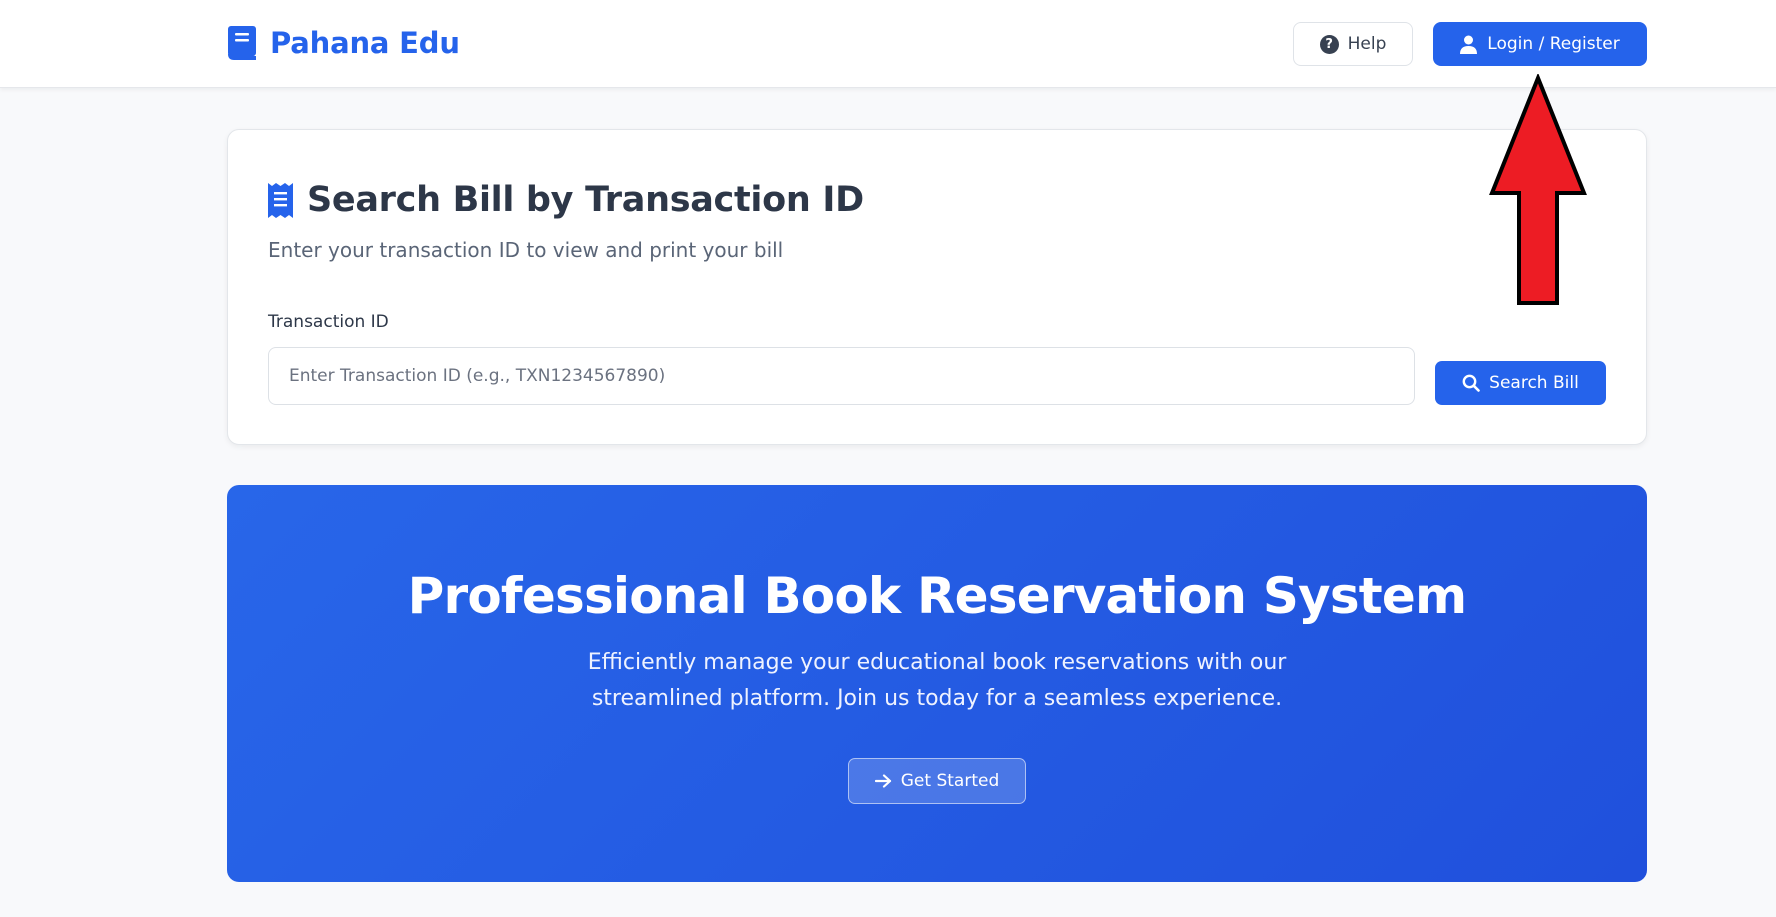 This screenshot has width=1776, height=917. Describe the element at coordinates (841, 376) in the screenshot. I see `transaction-id-input` at that location.